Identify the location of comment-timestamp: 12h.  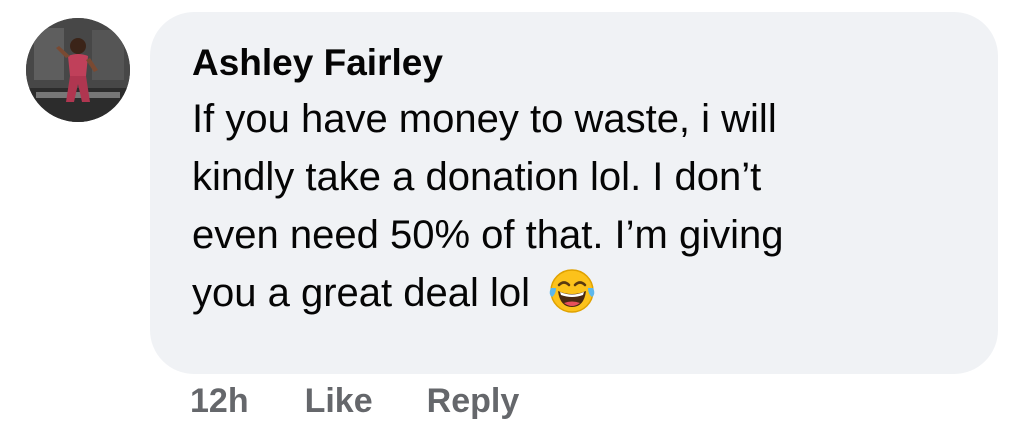
(219, 401).